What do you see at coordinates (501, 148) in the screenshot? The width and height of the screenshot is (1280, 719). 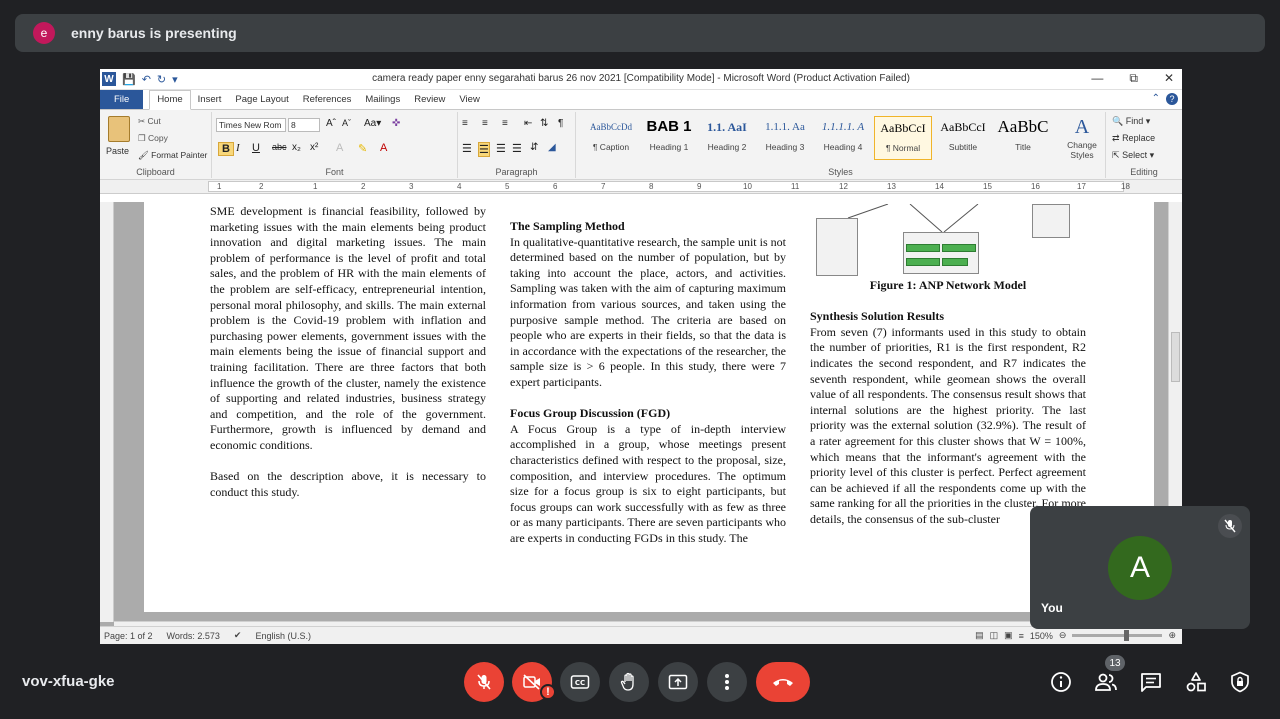 I see `align-right-icon: ☰` at bounding box center [501, 148].